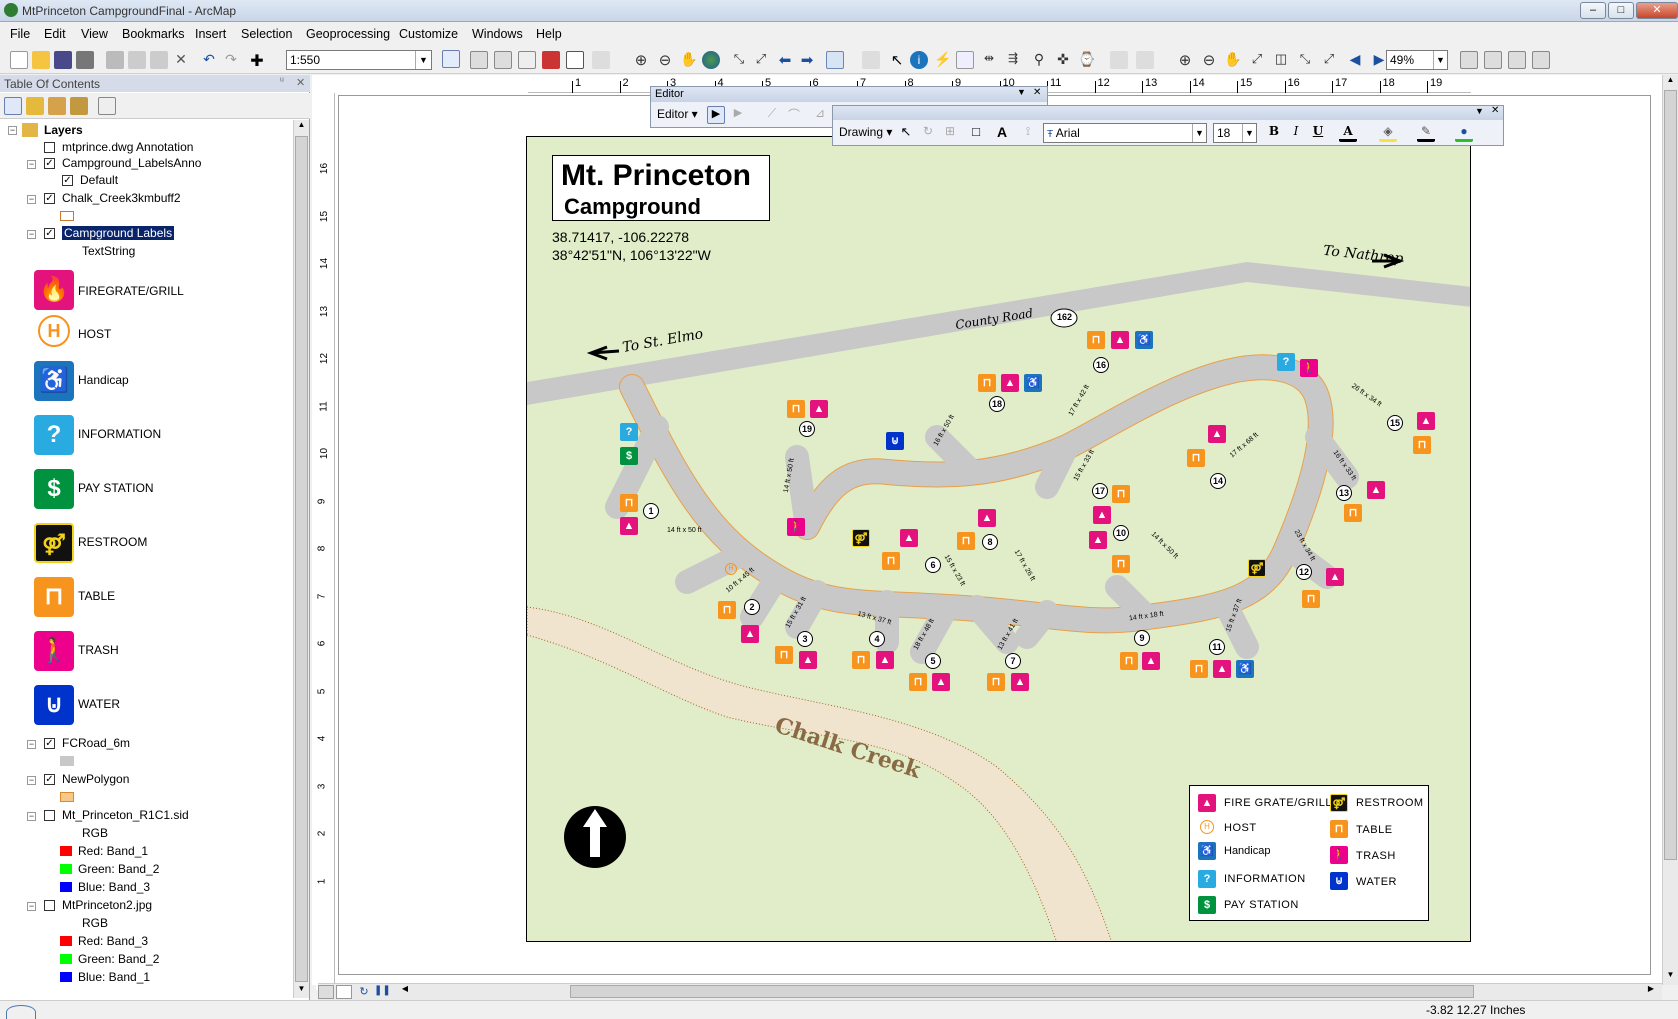 The image size is (1678, 1019). What do you see at coordinates (772, 115) in the screenshot?
I see `straight-segment-icon: ⟋` at bounding box center [772, 115].